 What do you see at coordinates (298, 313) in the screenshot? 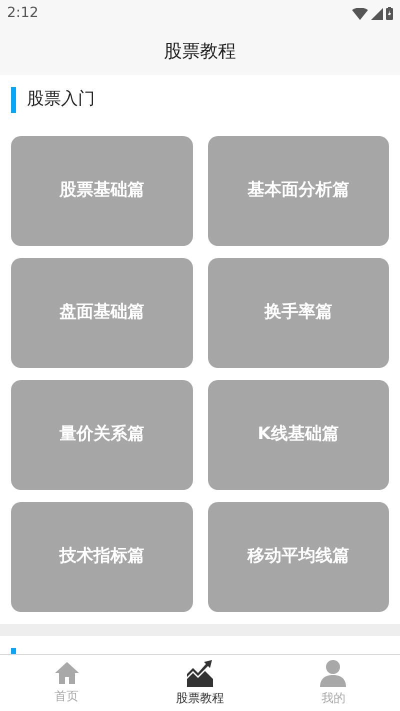
I see `tutorial-tile: 换手率篇` at bounding box center [298, 313].